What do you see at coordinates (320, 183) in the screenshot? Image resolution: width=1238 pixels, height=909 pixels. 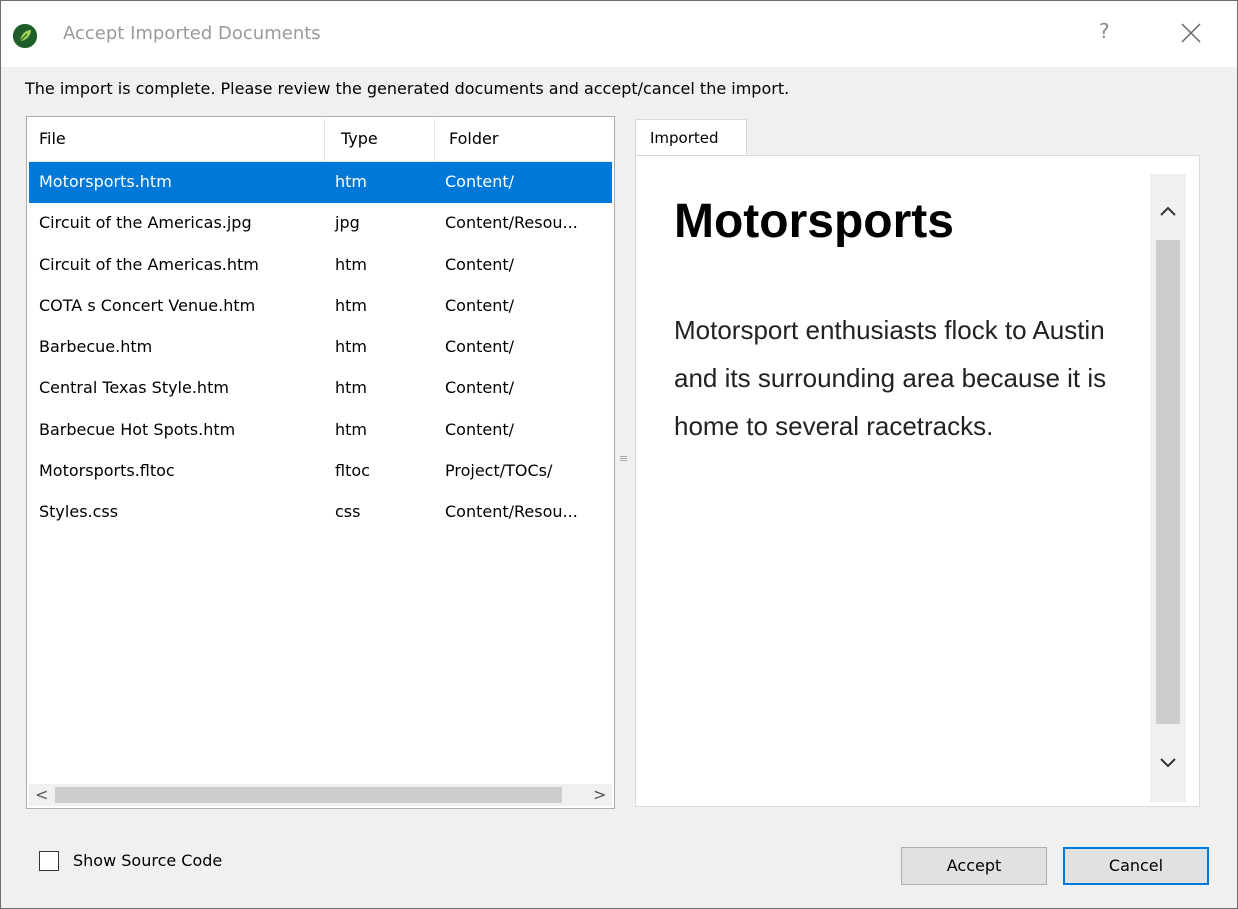 I see `table-row: Motorsports.htm htm Content/` at bounding box center [320, 183].